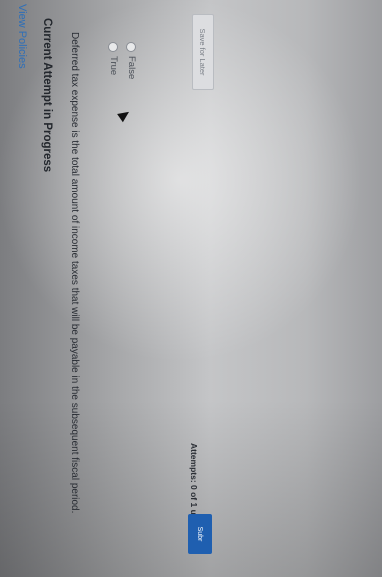 The image size is (382, 577). I want to click on option-true-label: True, so click(113, 66).